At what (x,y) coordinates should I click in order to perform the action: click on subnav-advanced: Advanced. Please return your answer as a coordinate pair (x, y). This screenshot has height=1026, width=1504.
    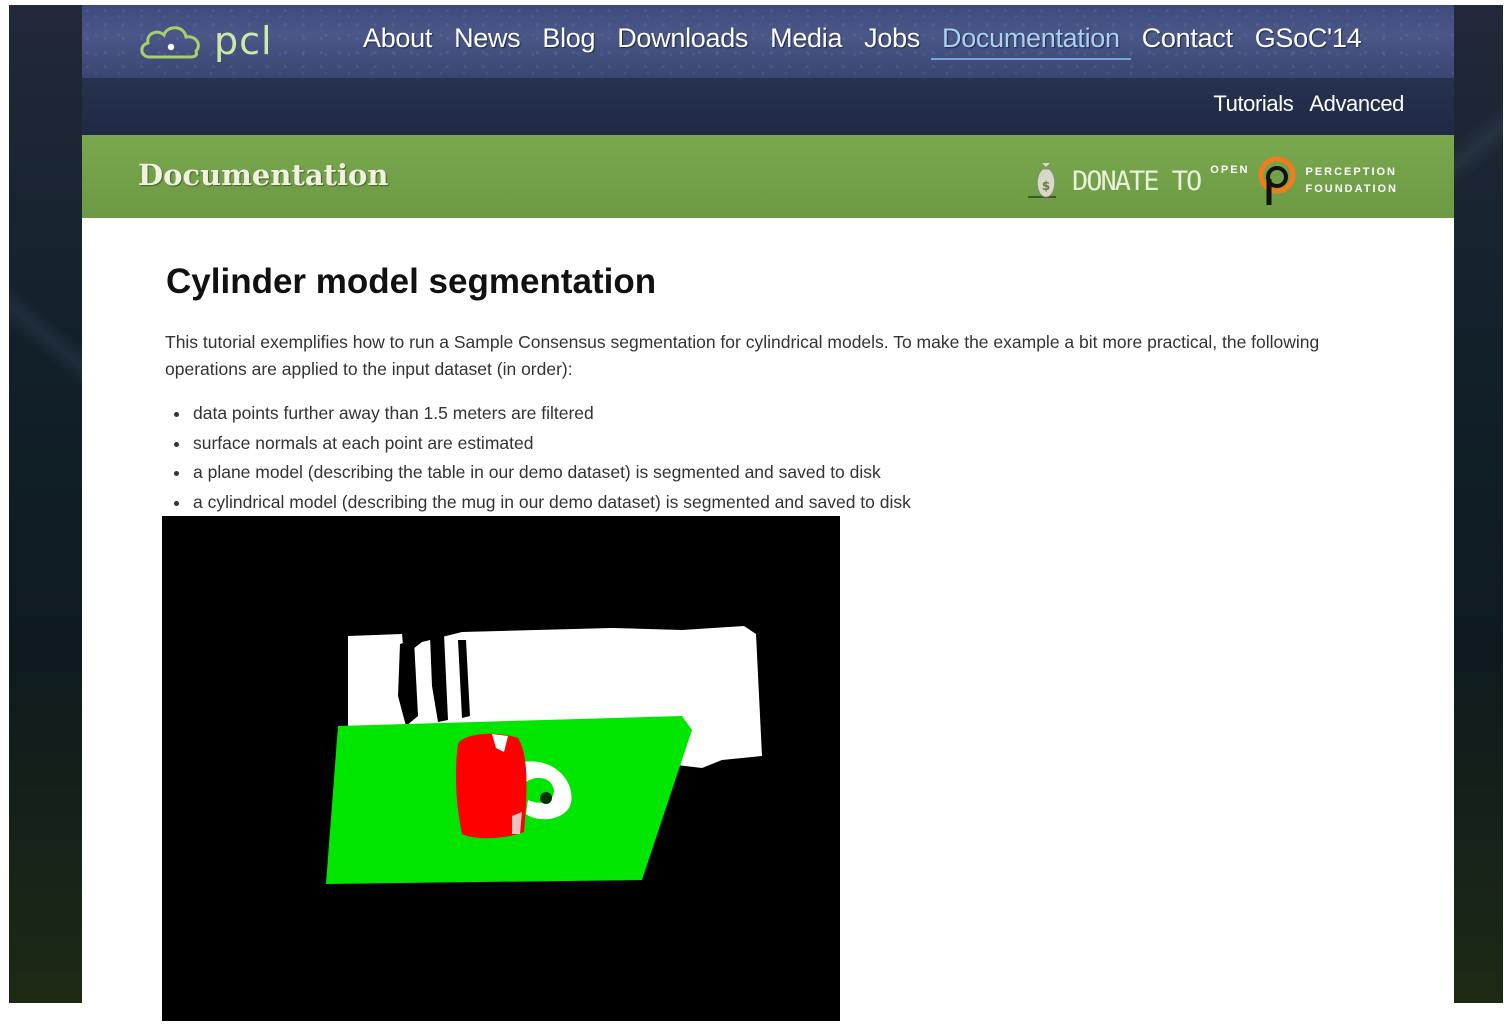
    Looking at the image, I should click on (1356, 104).